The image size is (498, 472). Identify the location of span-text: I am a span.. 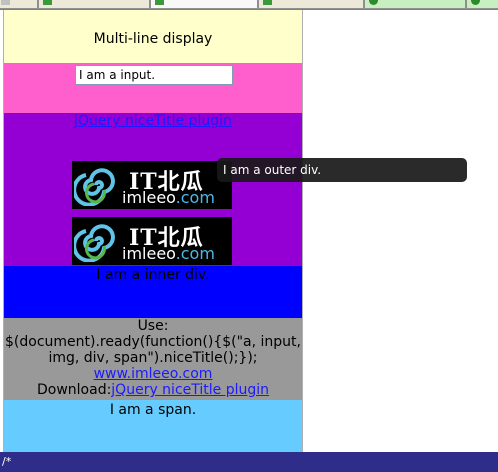
(153, 410).